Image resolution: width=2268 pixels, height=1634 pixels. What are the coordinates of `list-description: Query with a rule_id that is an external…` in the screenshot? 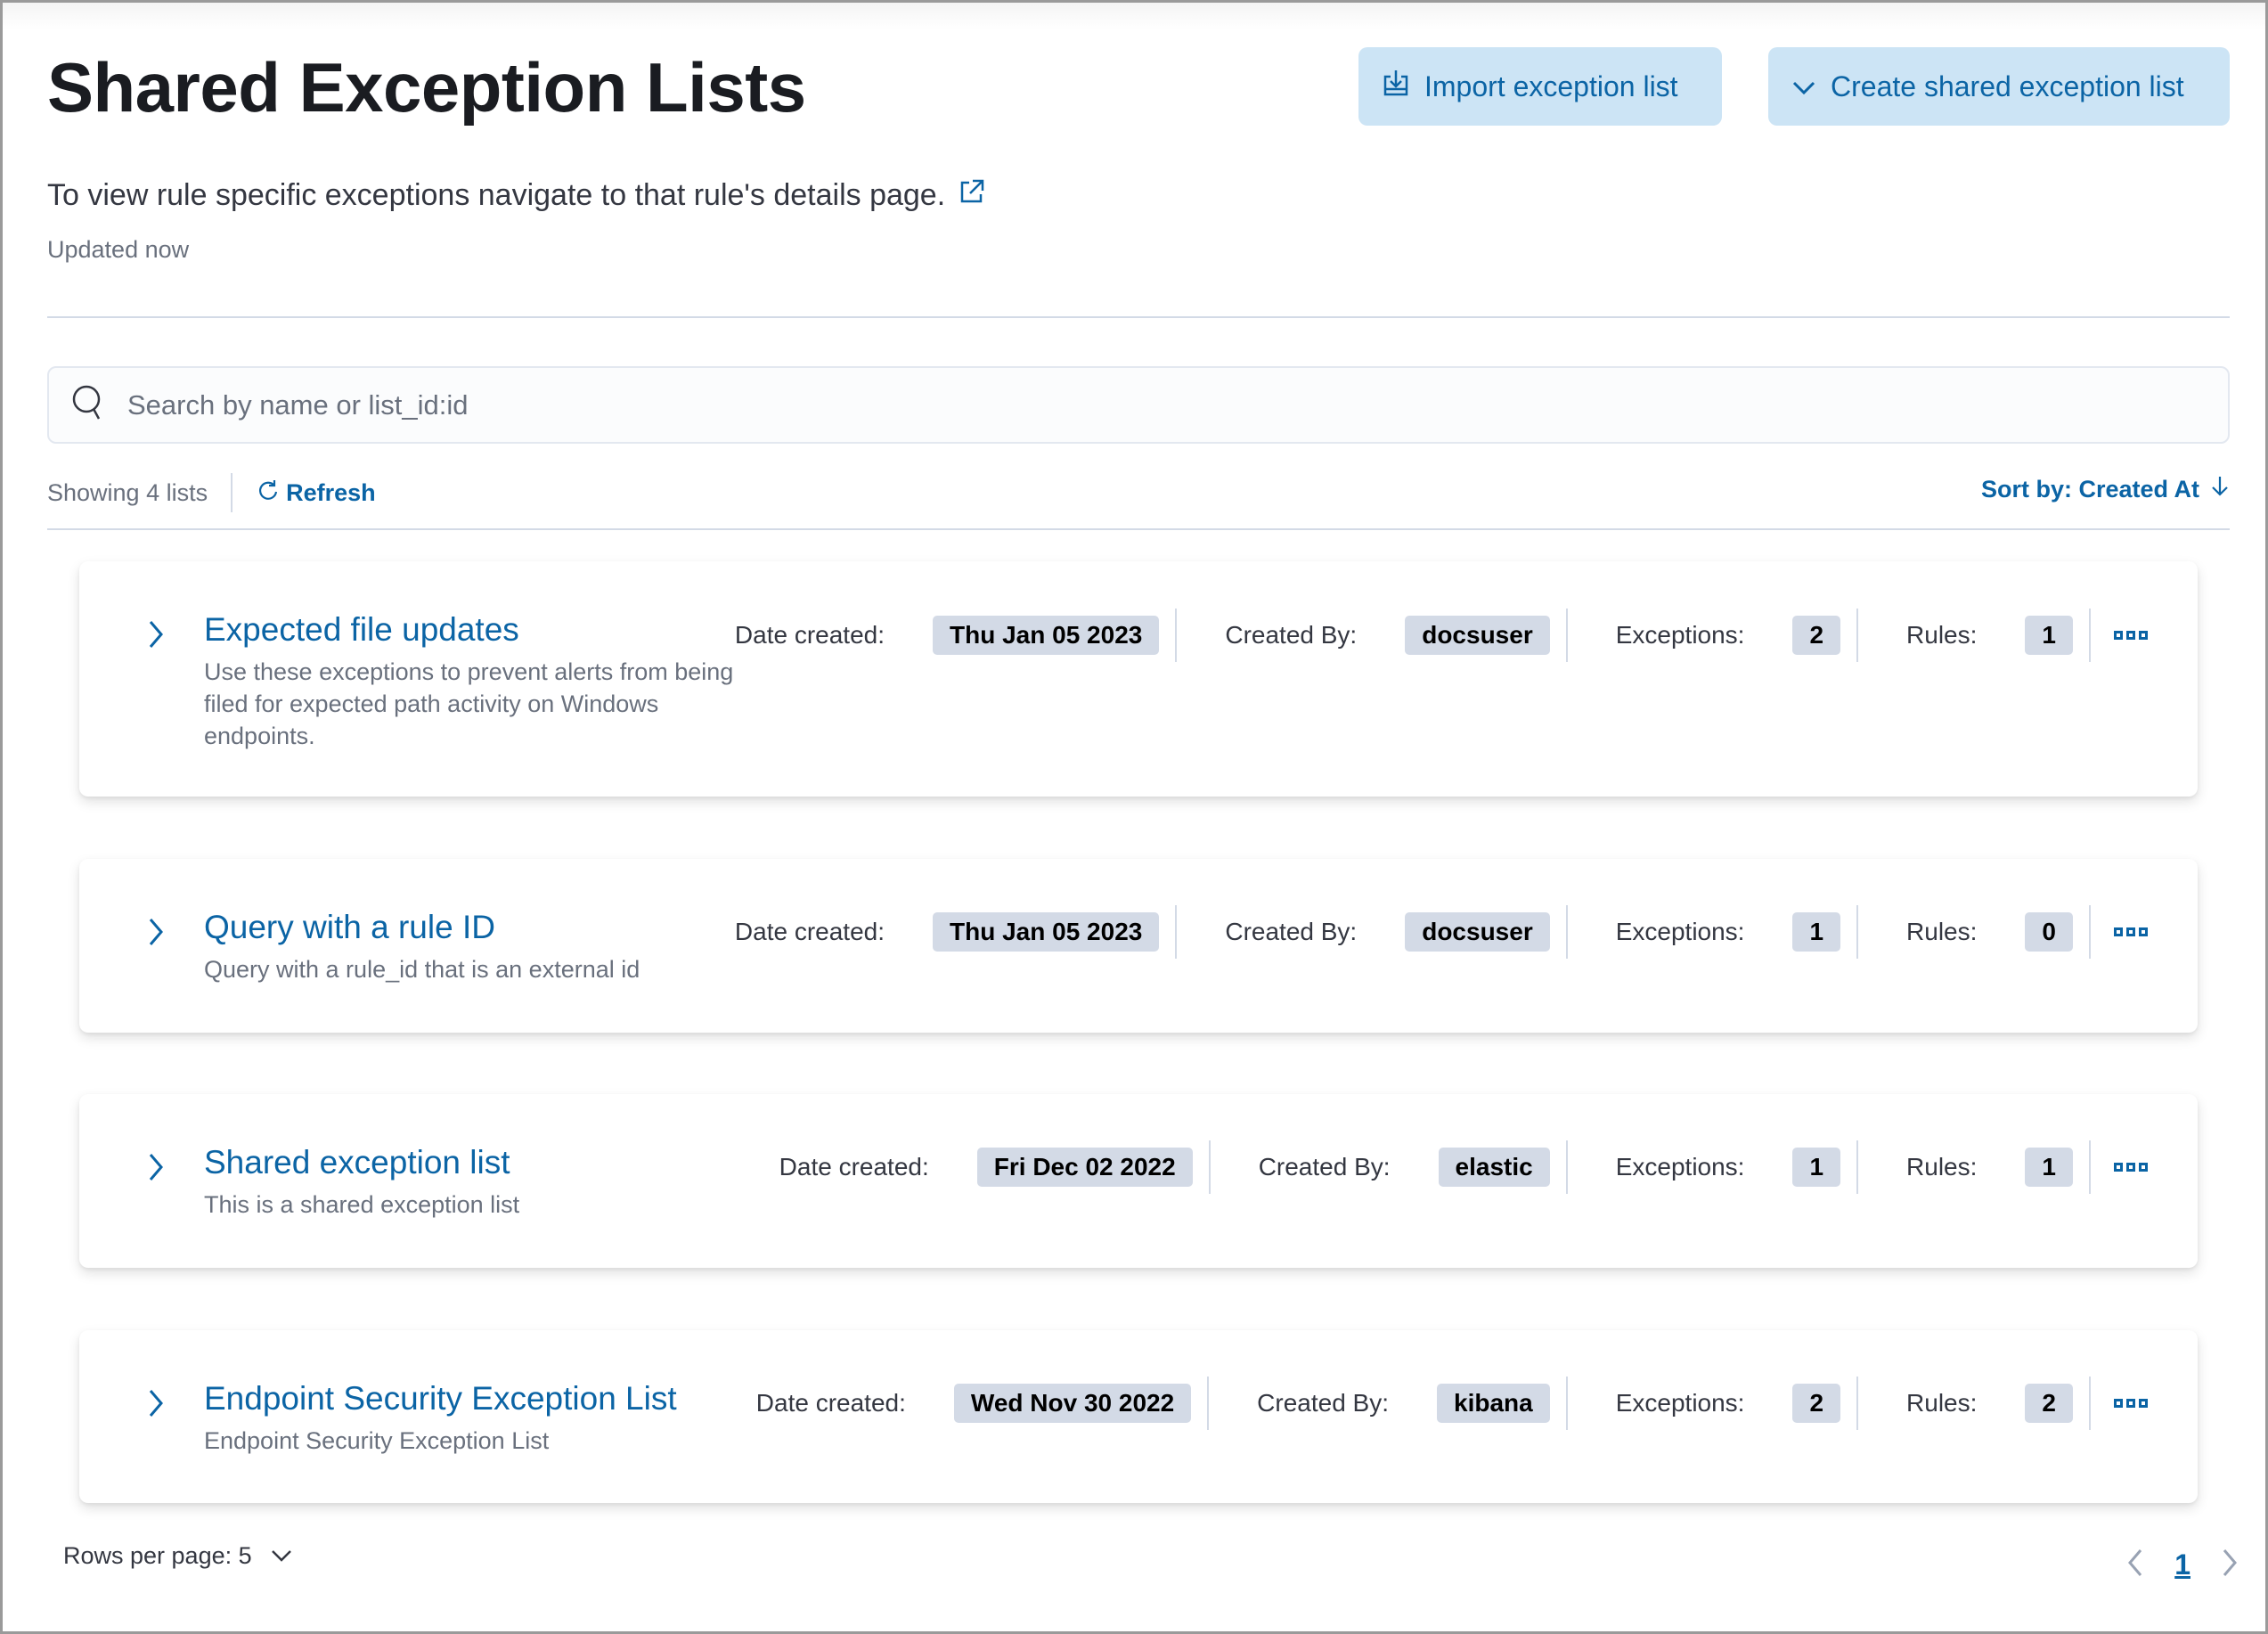 It's located at (422, 969).